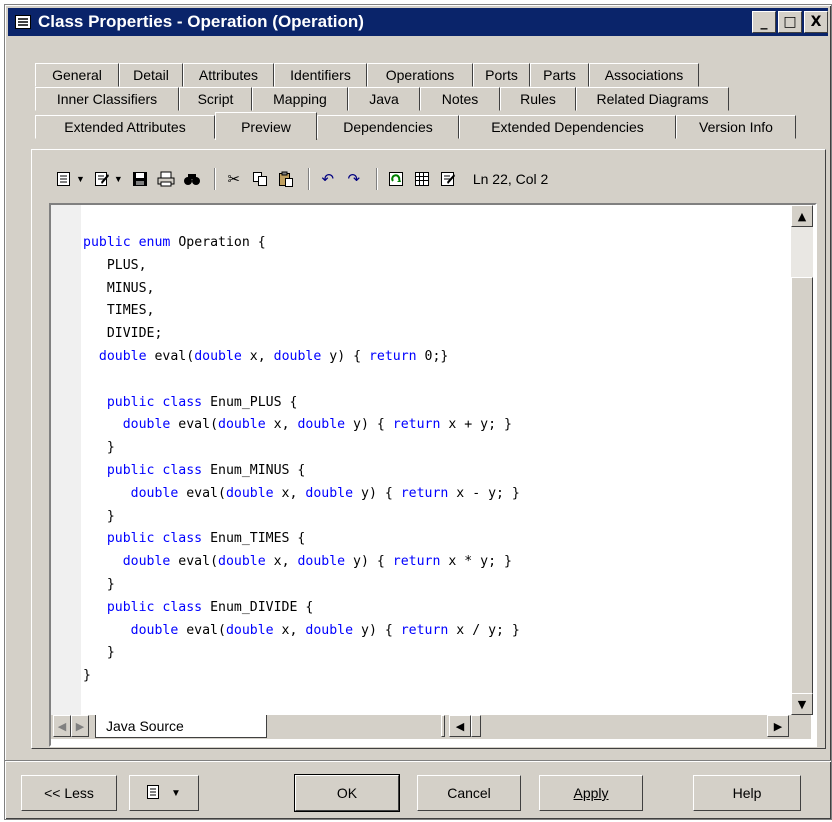  I want to click on splitter-handle, so click(443, 726).